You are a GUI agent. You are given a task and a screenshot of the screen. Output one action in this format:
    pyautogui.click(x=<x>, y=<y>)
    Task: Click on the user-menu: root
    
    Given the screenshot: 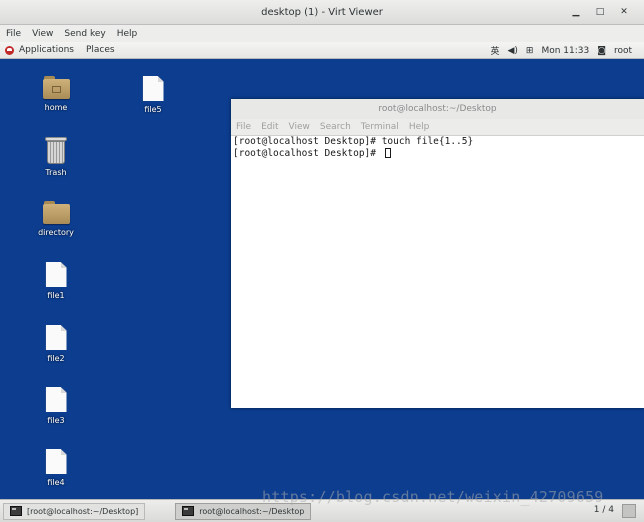 What is the action you would take?
    pyautogui.click(x=623, y=51)
    